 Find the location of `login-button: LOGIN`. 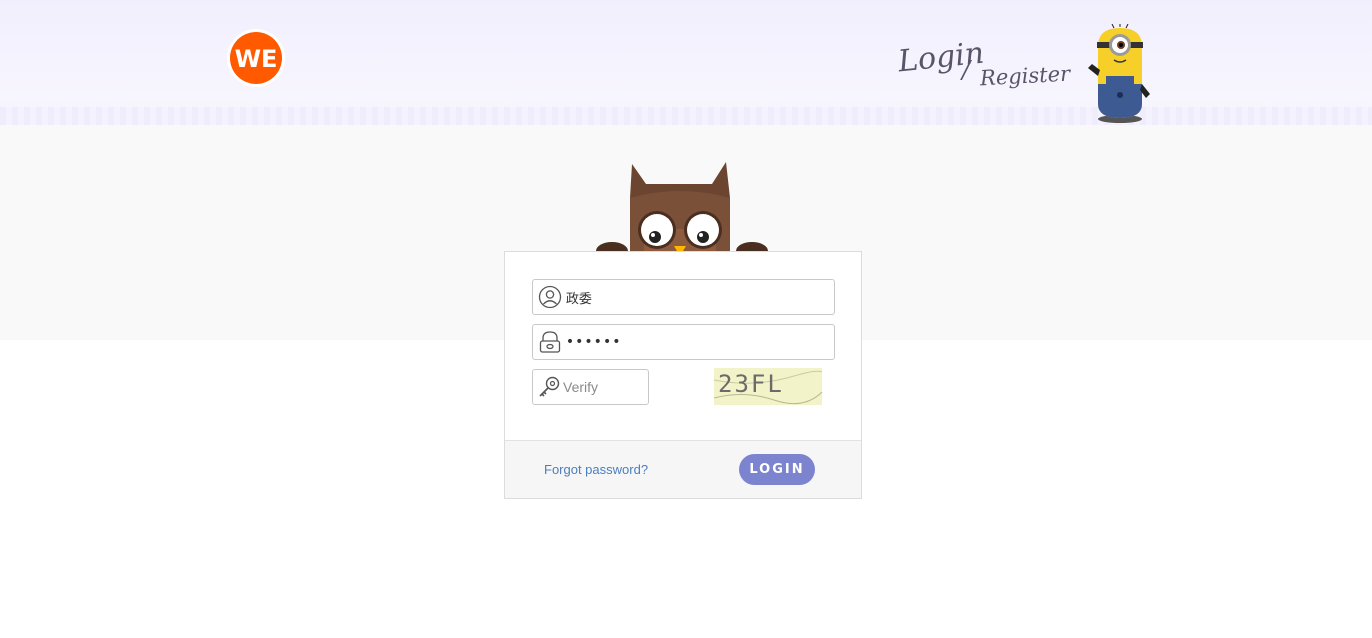

login-button: LOGIN is located at coordinates (777, 469).